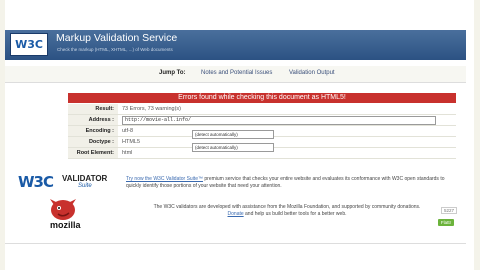 This screenshot has width=480, height=270. Describe the element at coordinates (312, 73) in the screenshot. I see `jump-link-output: Validation Output` at that location.